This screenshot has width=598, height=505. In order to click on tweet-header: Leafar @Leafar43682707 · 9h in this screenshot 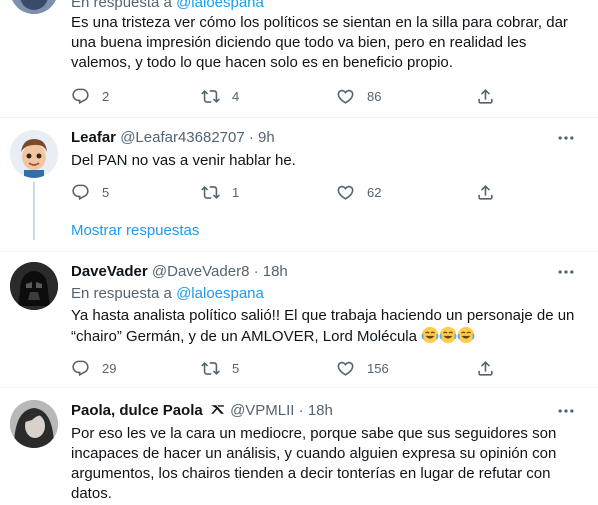, I will do `click(173, 138)`.